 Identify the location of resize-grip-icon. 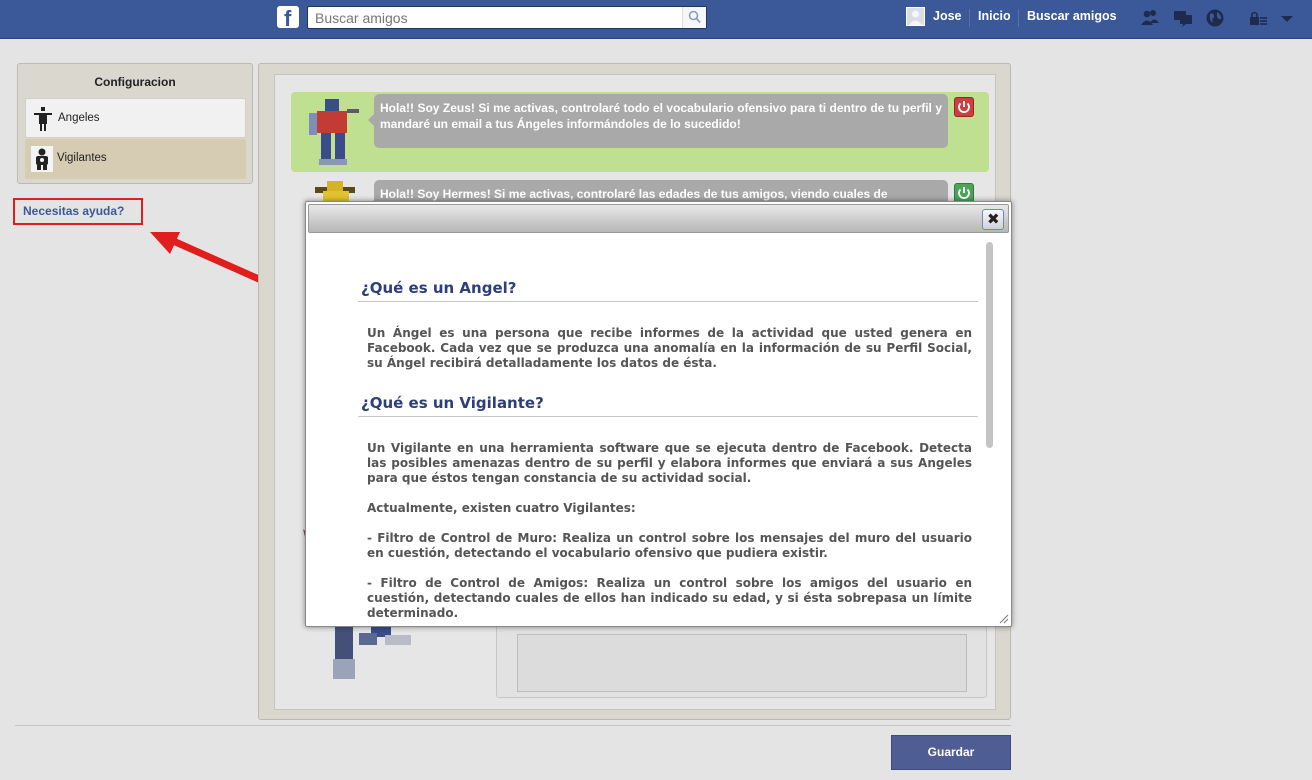
(1004, 619).